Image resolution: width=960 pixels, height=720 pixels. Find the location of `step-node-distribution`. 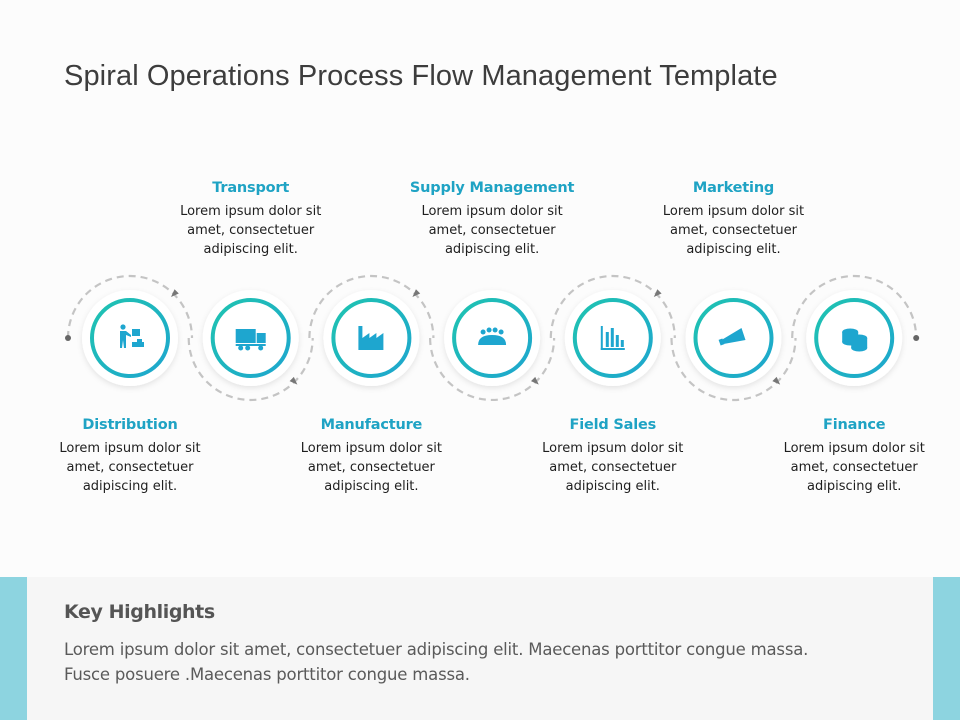

step-node-distribution is located at coordinates (130, 338).